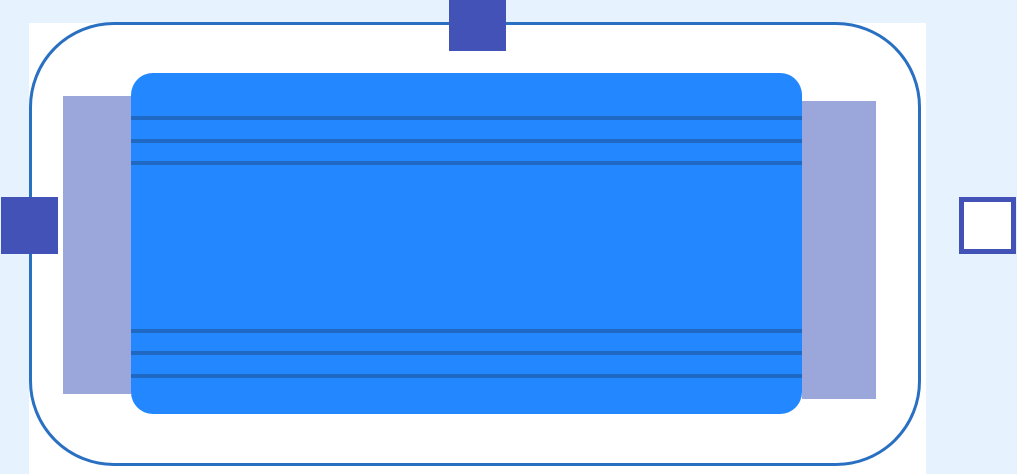 This screenshot has width=1017, height=474. I want to click on left-side-panel, so click(97, 245).